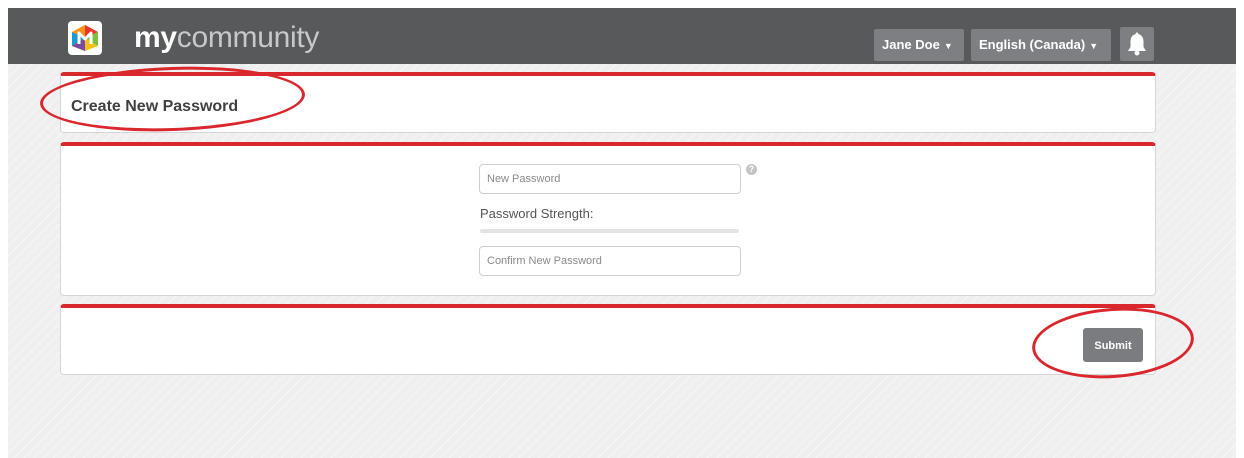 This screenshot has height=458, width=1244. I want to click on question-icon: ?, so click(751, 169).